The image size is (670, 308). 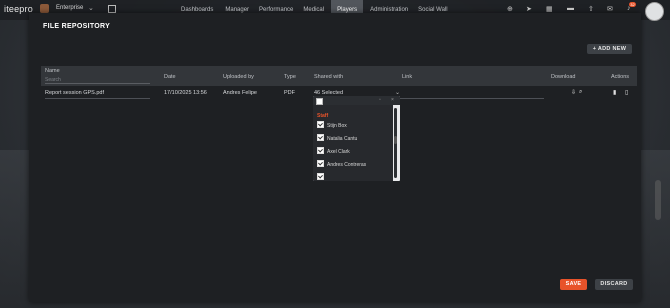 I want to click on page-title: FILE REPOSITORY, so click(x=77, y=26).